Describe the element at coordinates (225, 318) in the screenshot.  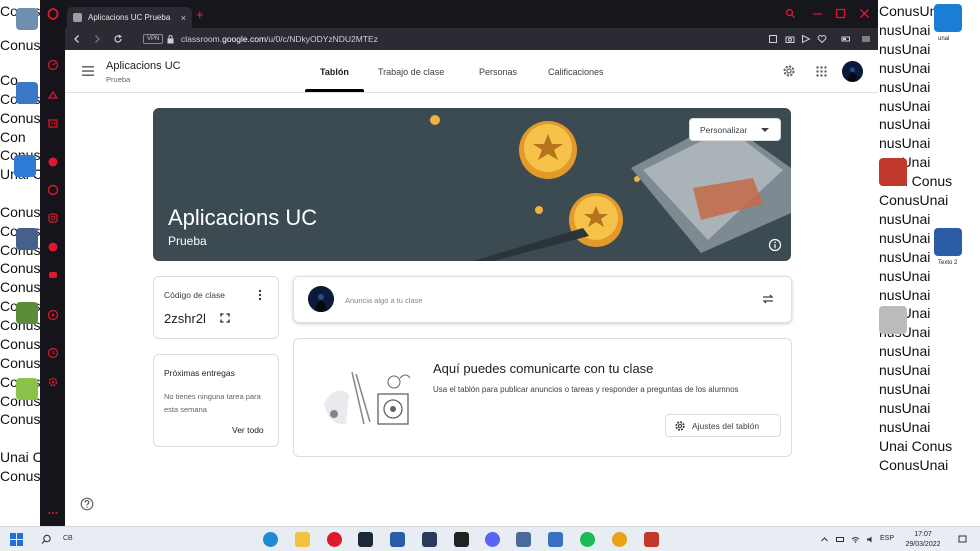
I see `fullscreen-icon` at that location.